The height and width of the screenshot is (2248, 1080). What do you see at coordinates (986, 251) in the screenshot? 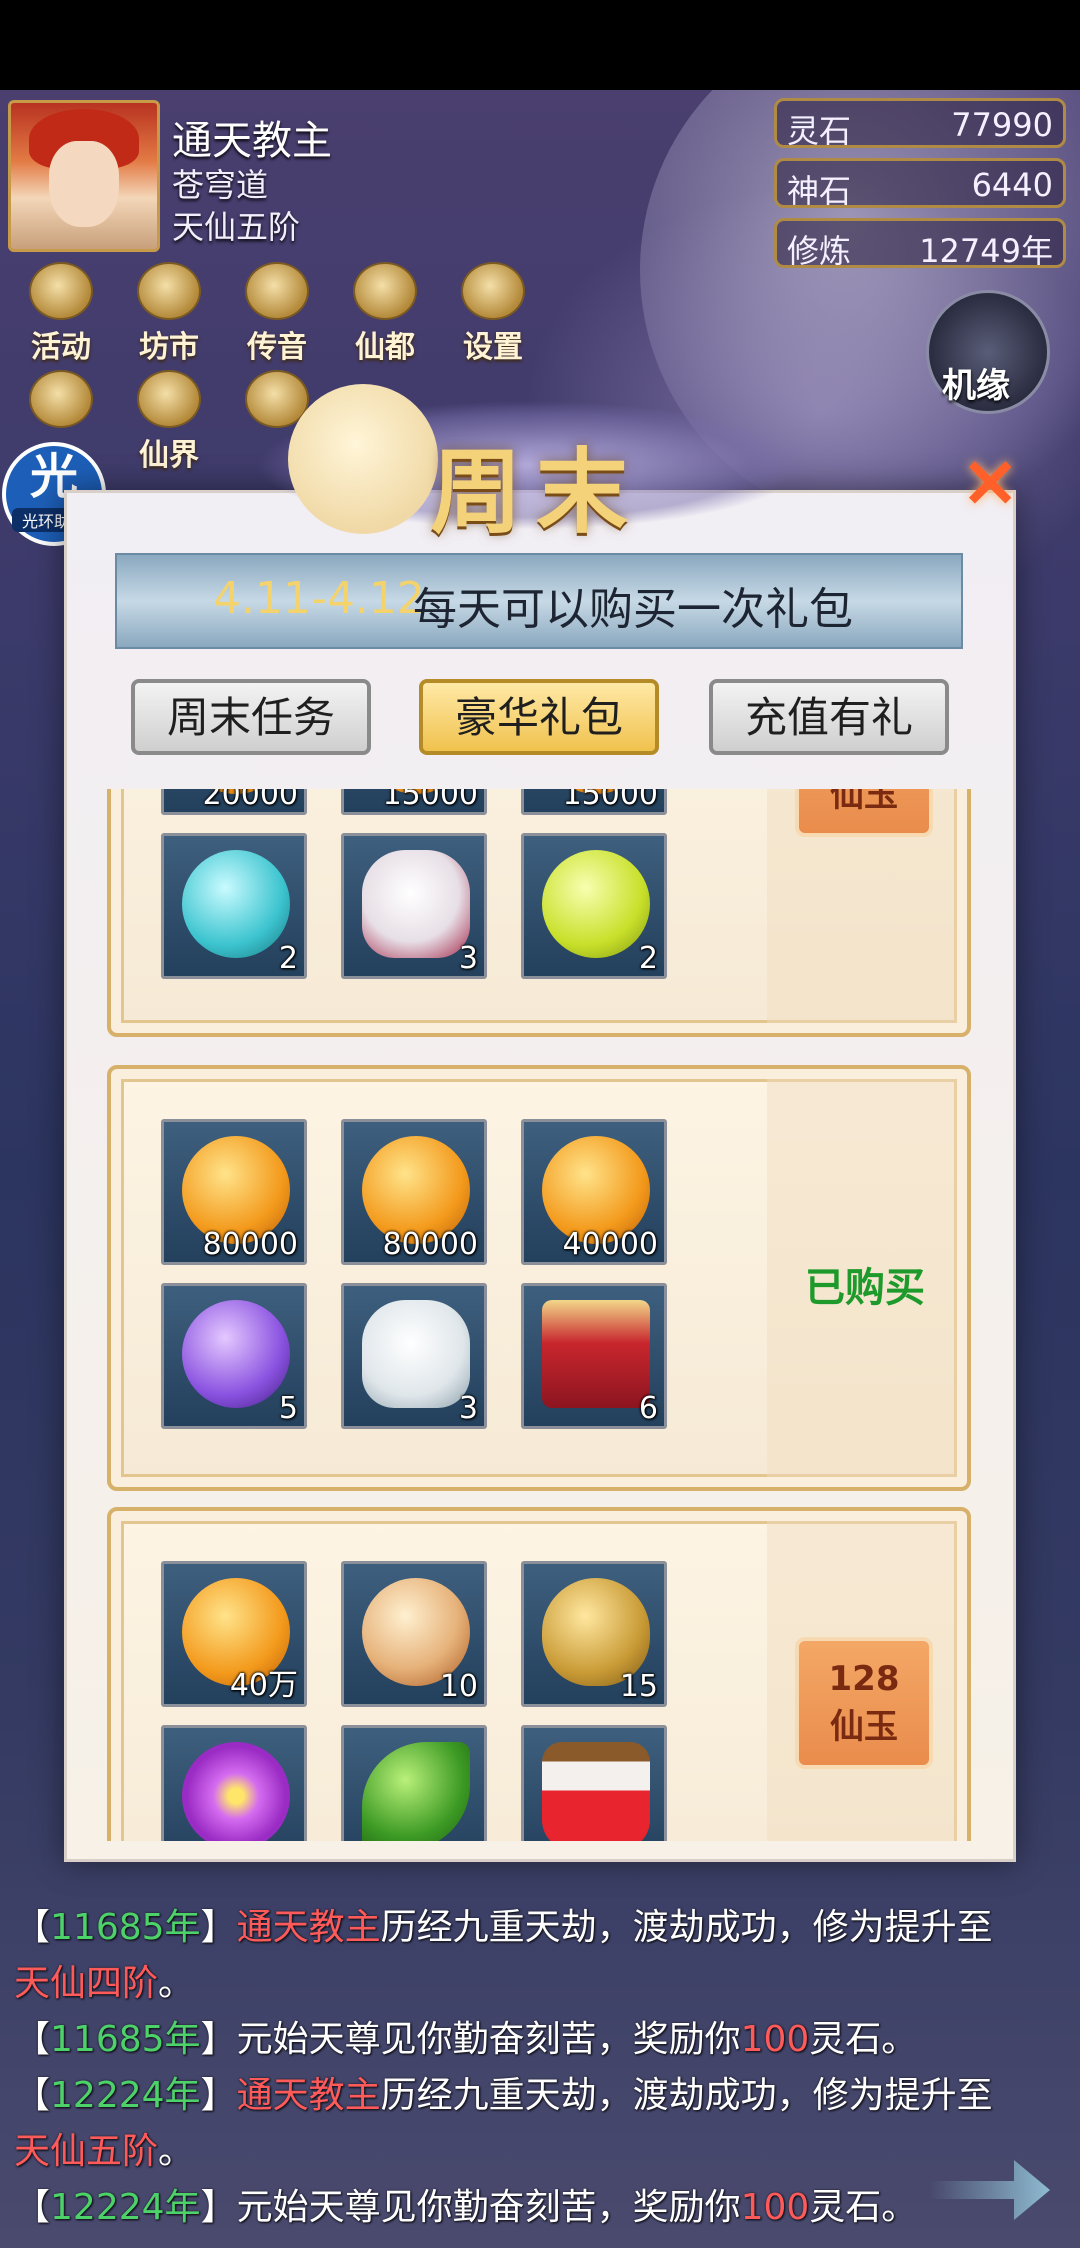
I see `stat-value: 12749年` at bounding box center [986, 251].